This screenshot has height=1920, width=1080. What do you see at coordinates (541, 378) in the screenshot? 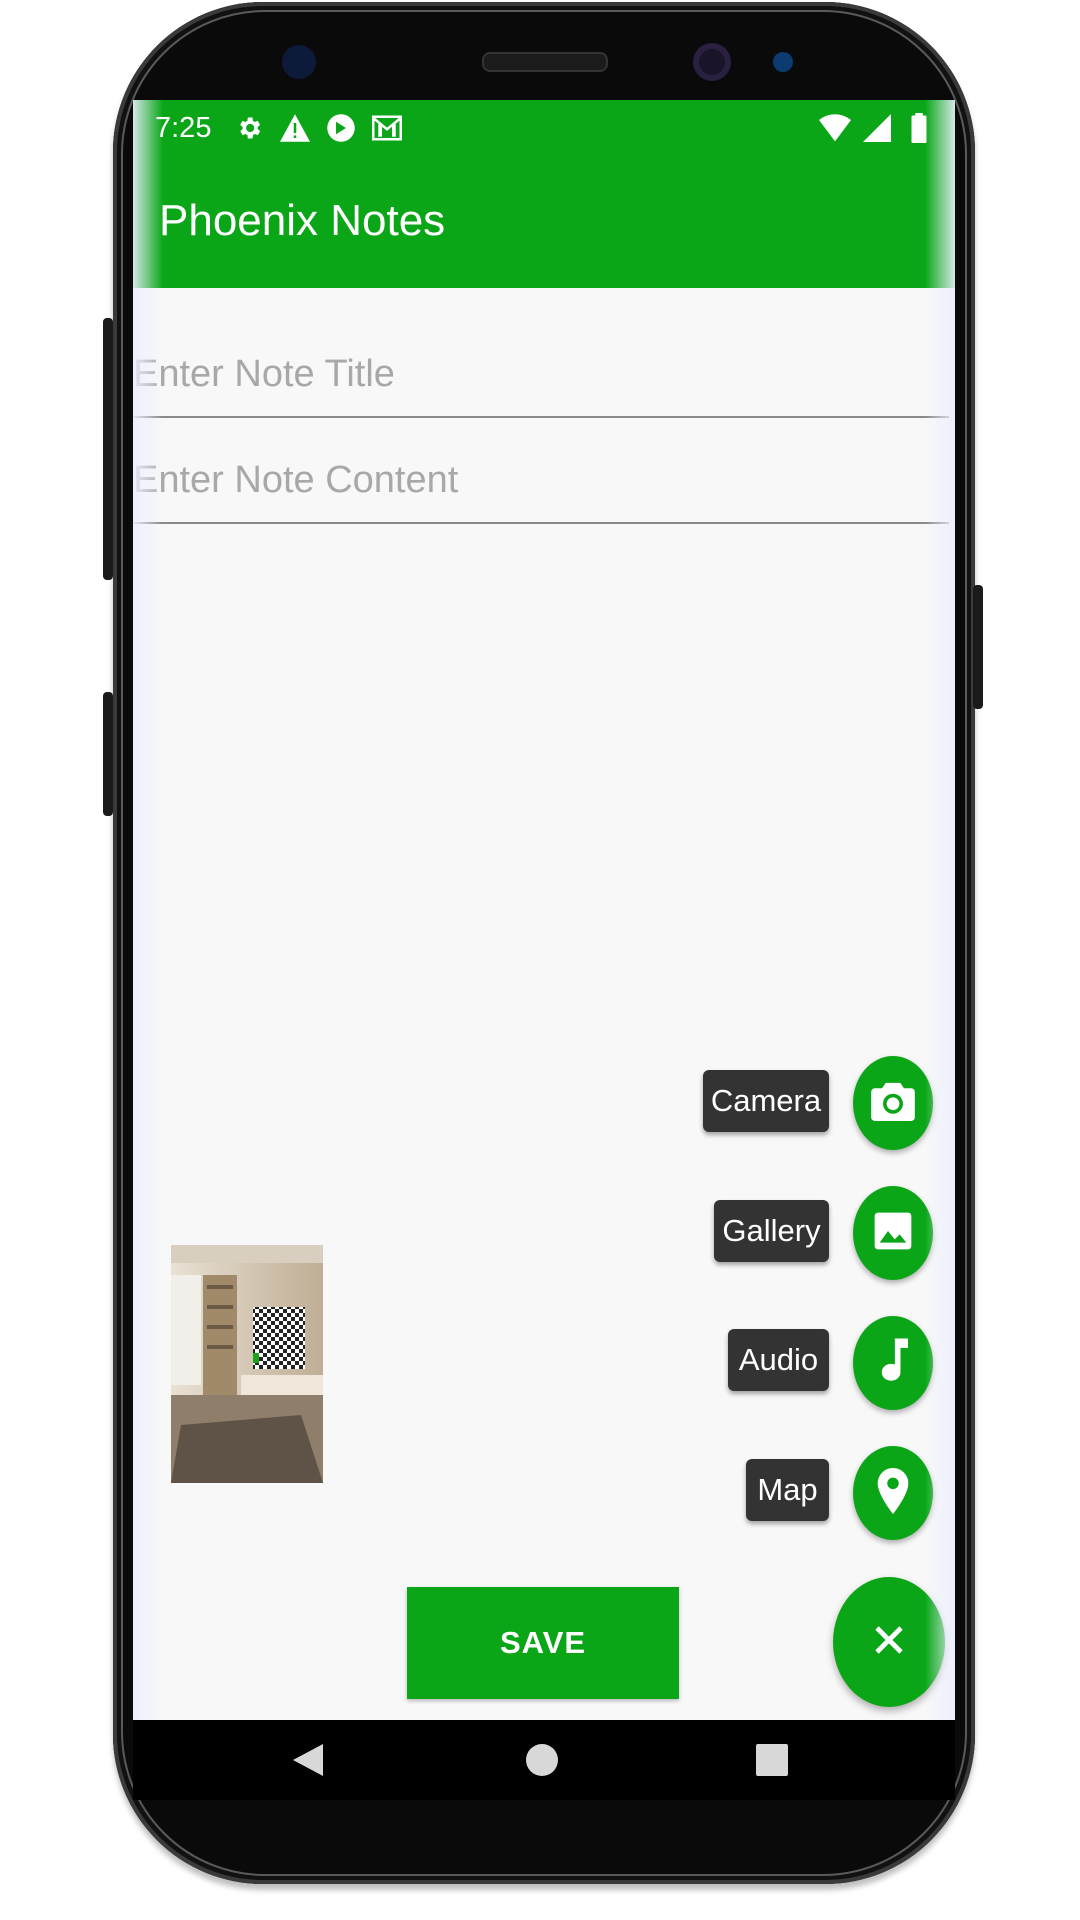
I see `note-title-input` at bounding box center [541, 378].